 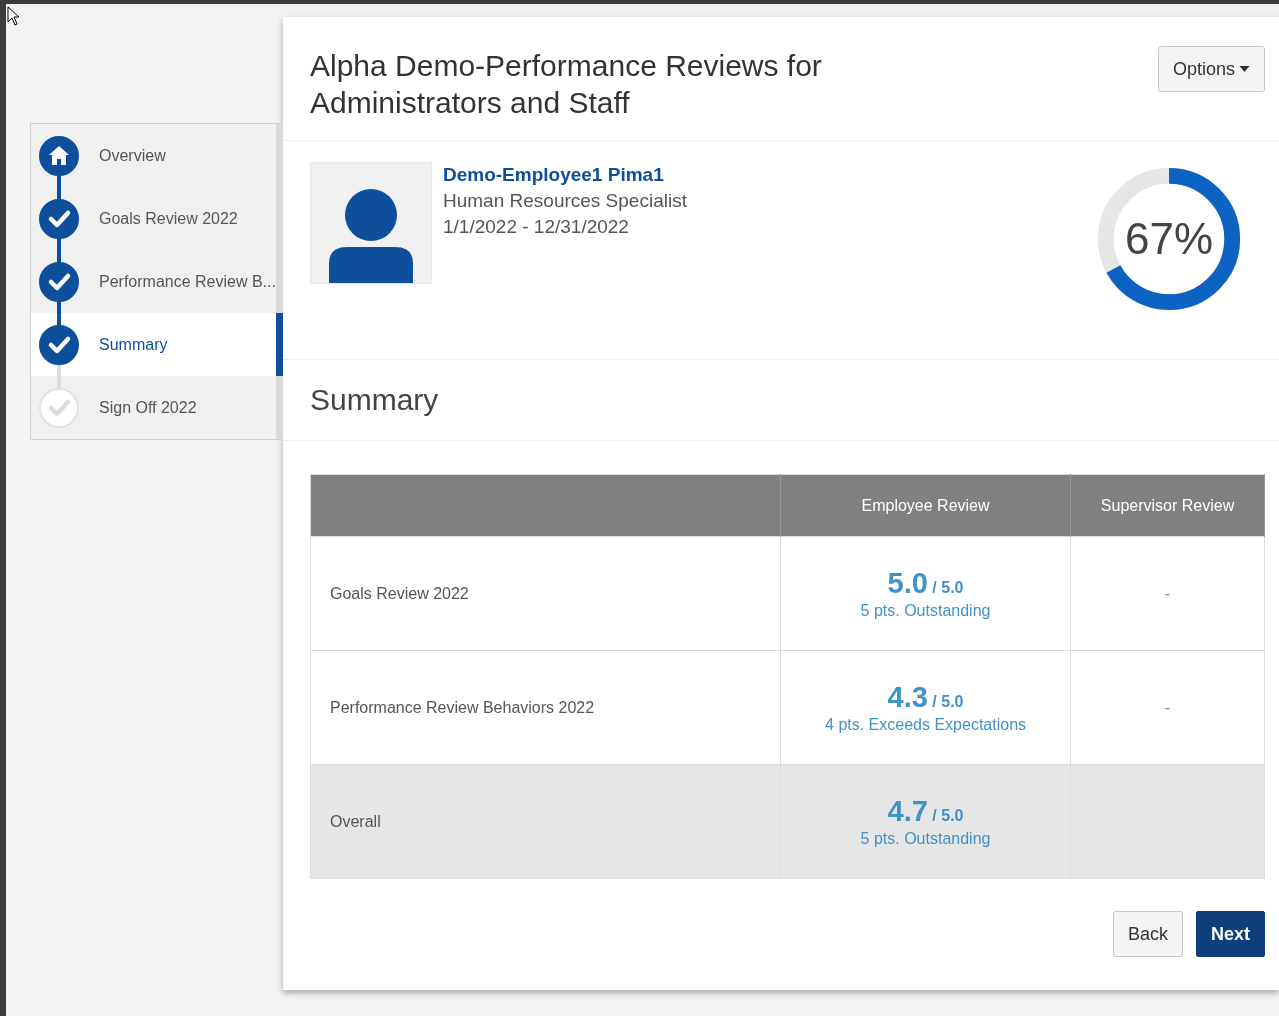 What do you see at coordinates (907, 697) in the screenshot?
I see `score: 4.3` at bounding box center [907, 697].